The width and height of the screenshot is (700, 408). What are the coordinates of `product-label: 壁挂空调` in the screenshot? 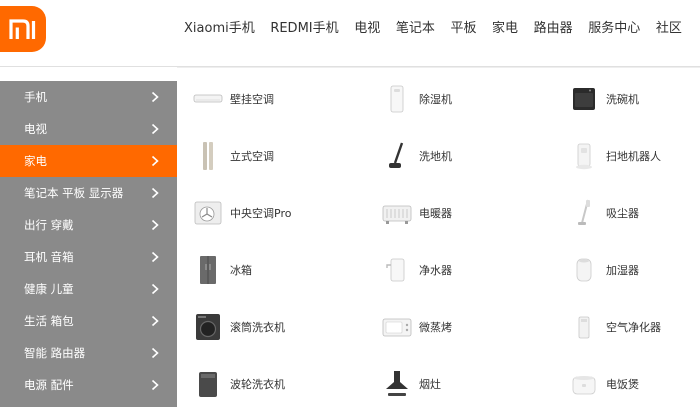 It's located at (252, 99).